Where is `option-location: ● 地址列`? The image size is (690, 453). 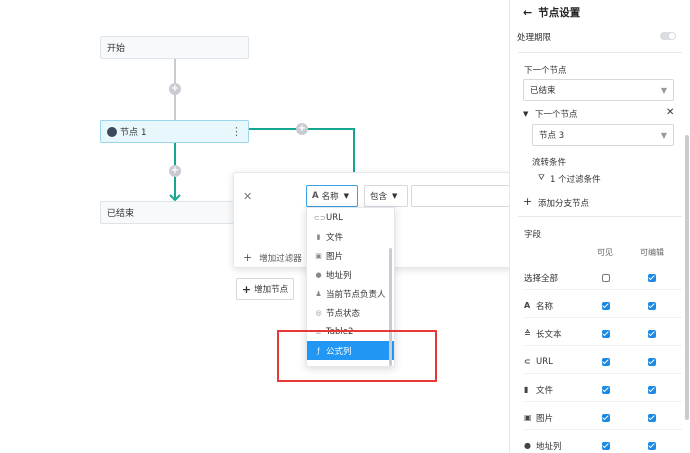 option-location: ● 地址列 is located at coordinates (350, 274).